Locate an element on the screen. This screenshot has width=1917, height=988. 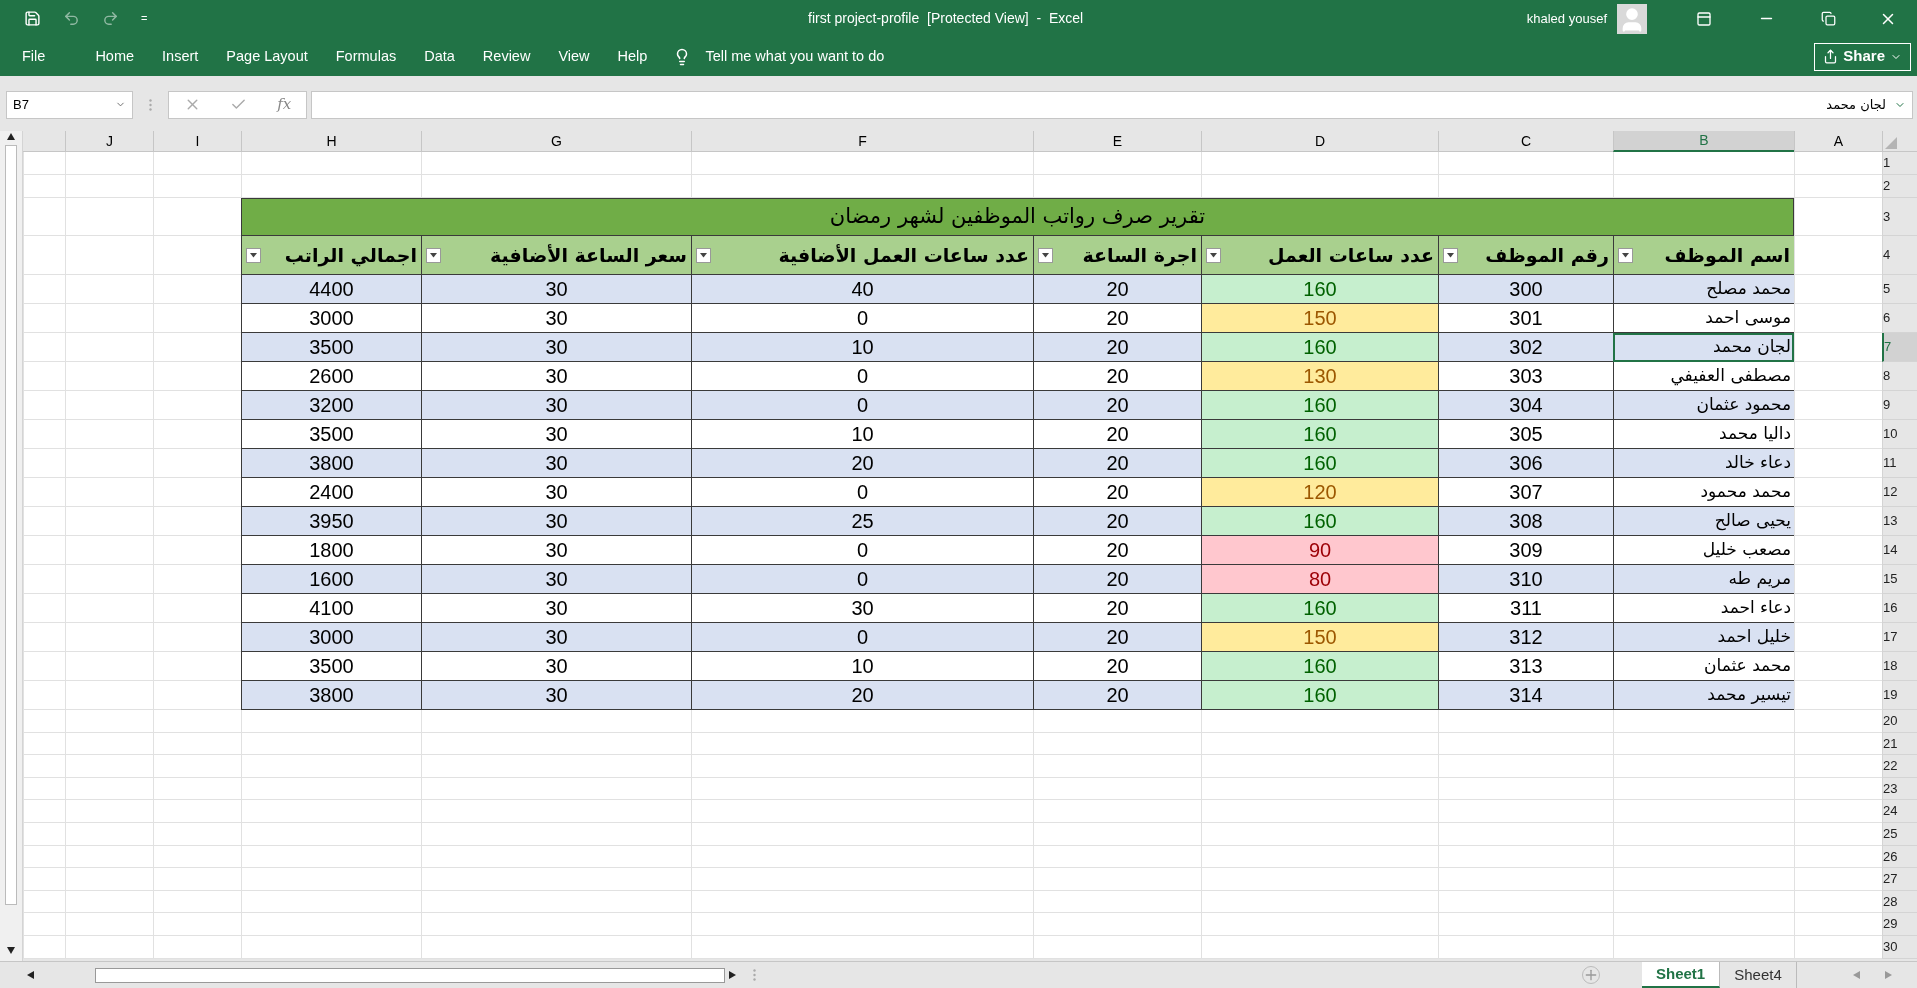
row-header: 16 is located at coordinates (1899, 608).